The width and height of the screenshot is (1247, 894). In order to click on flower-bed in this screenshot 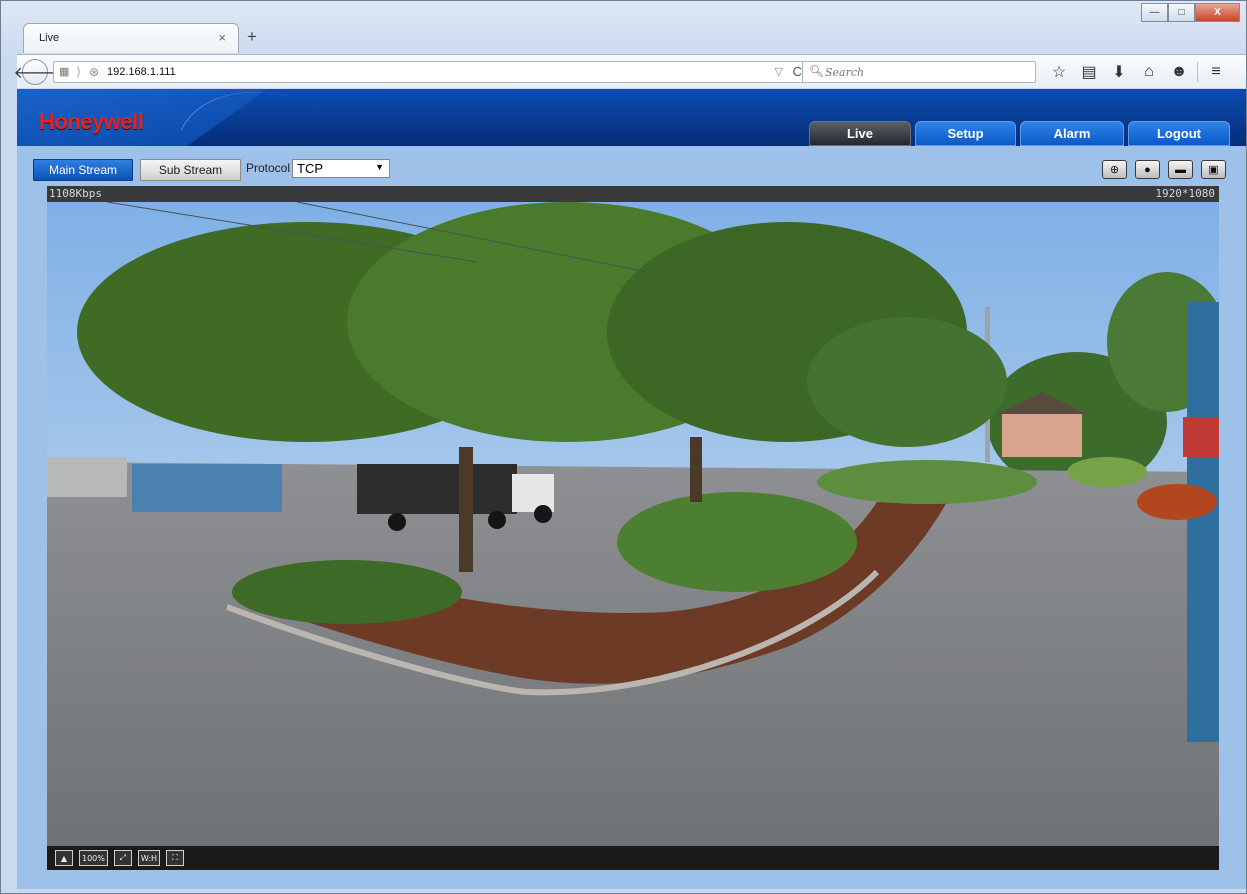, I will do `click(1177, 502)`.